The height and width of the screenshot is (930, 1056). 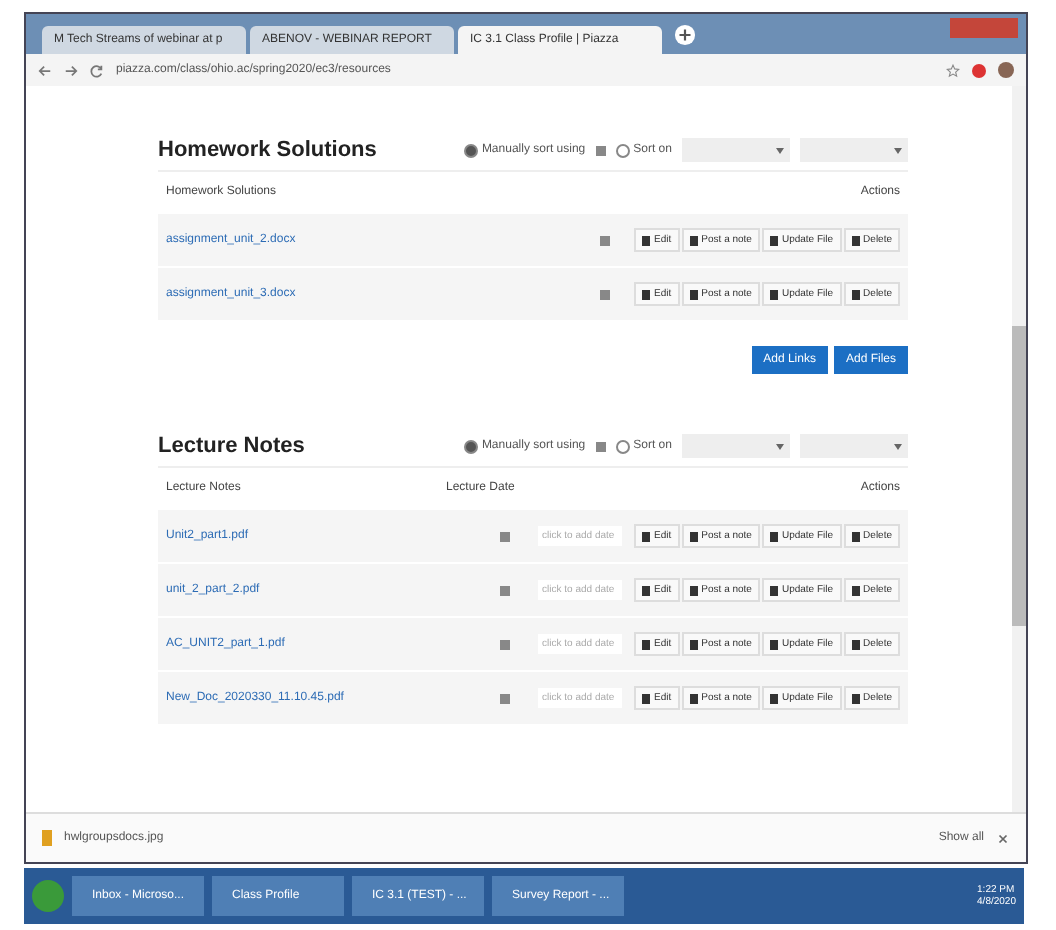 I want to click on section-title: Lecture Notes, so click(x=231, y=446).